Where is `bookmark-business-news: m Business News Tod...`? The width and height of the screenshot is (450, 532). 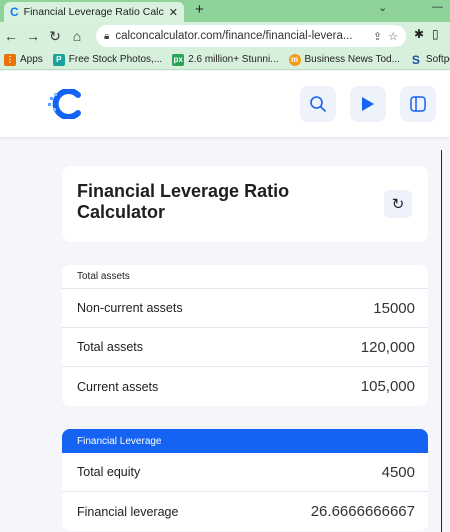
bookmark-business-news: m Business News Tod... is located at coordinates (344, 59).